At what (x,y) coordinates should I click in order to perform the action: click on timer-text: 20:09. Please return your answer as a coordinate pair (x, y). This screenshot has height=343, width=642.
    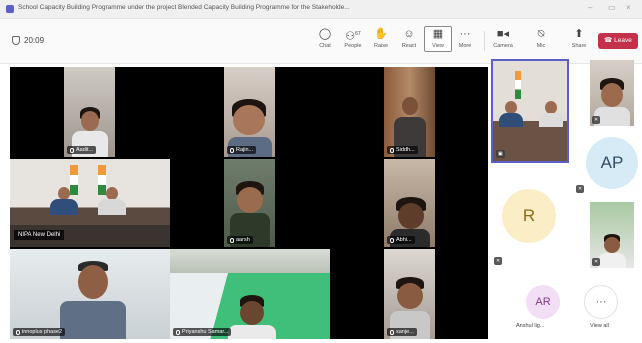
    Looking at the image, I should click on (34, 40).